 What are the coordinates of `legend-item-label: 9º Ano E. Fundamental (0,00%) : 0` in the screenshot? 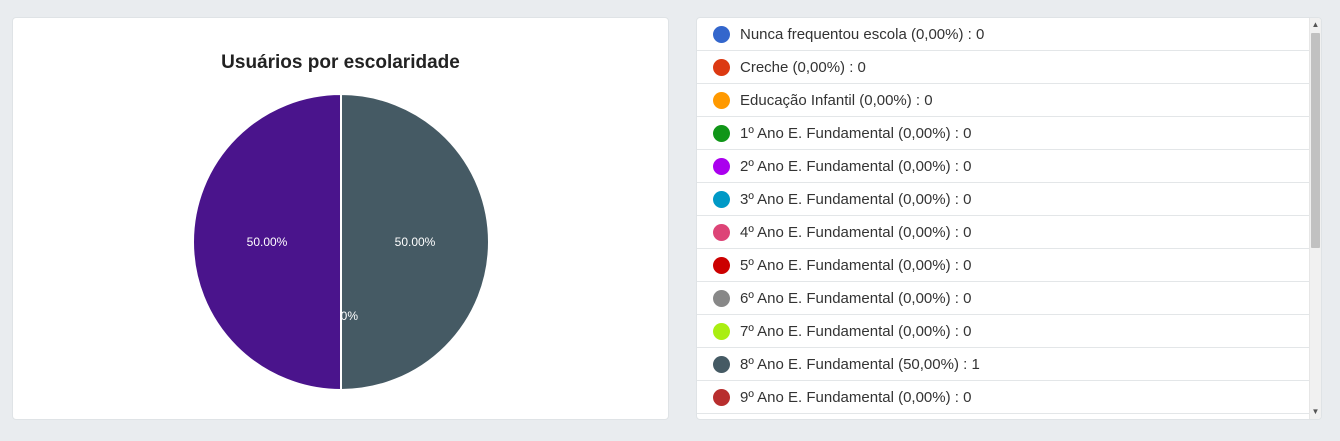 It's located at (856, 397).